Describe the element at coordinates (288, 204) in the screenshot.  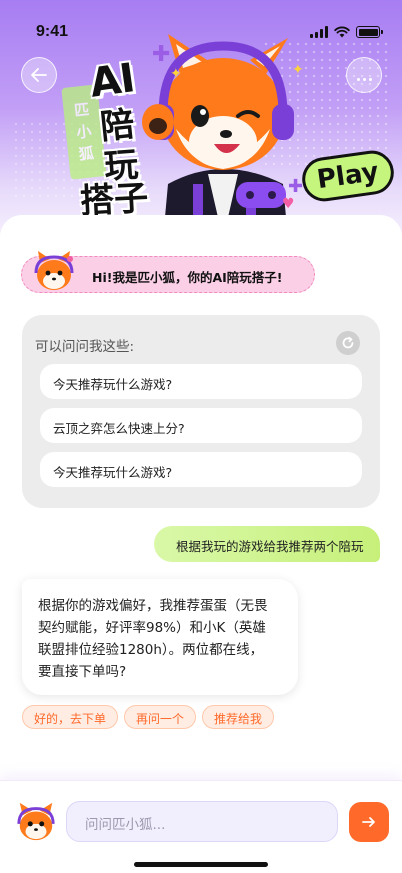
I see `heart-icon: ♥` at that location.